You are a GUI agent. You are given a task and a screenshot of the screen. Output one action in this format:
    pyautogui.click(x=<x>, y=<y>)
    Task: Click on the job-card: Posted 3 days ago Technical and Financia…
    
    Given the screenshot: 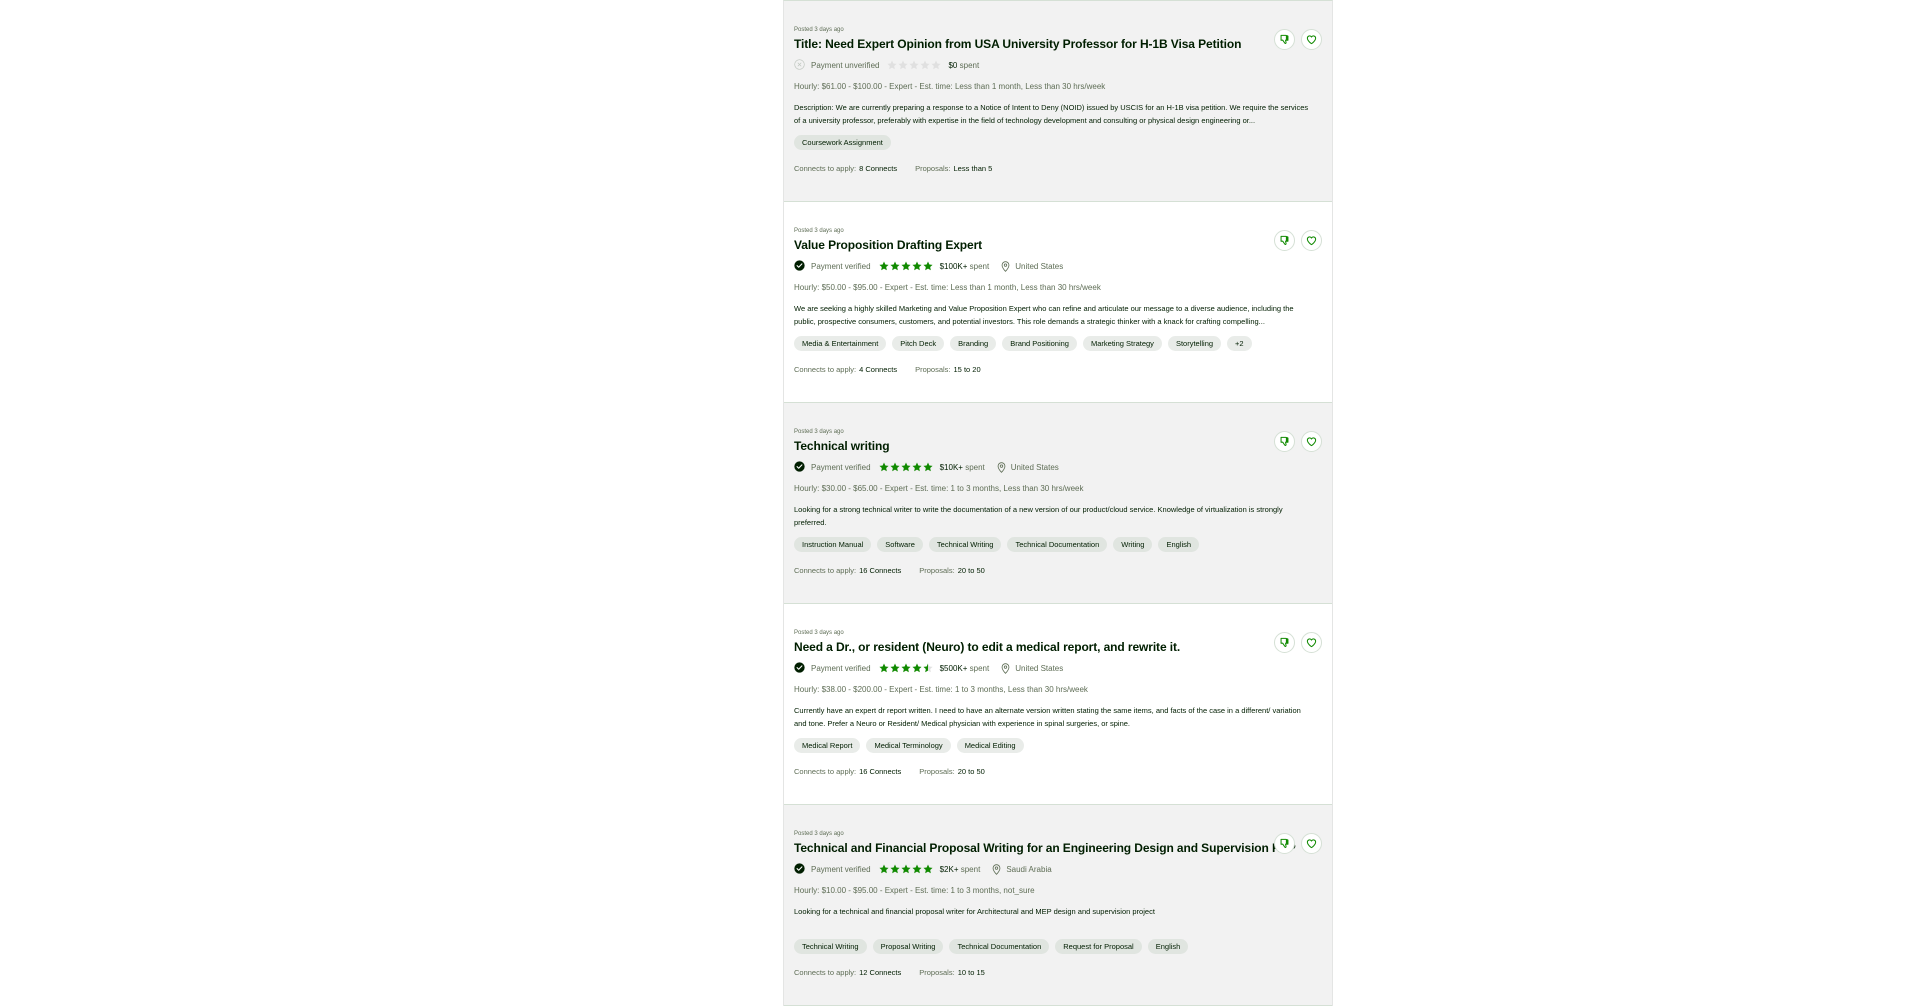 What is the action you would take?
    pyautogui.click(x=1058, y=905)
    